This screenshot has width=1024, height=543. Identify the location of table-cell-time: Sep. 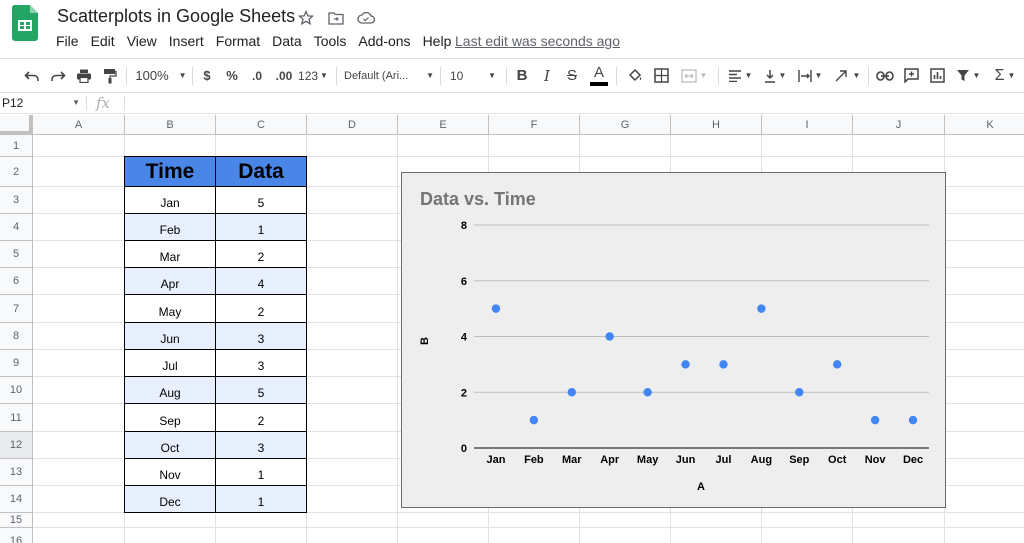
(169, 418).